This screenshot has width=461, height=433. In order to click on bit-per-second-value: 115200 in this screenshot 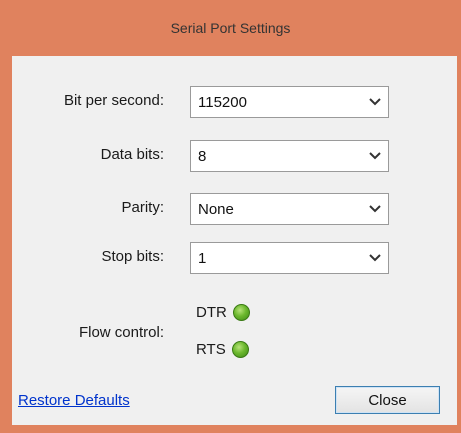, I will do `click(222, 102)`.